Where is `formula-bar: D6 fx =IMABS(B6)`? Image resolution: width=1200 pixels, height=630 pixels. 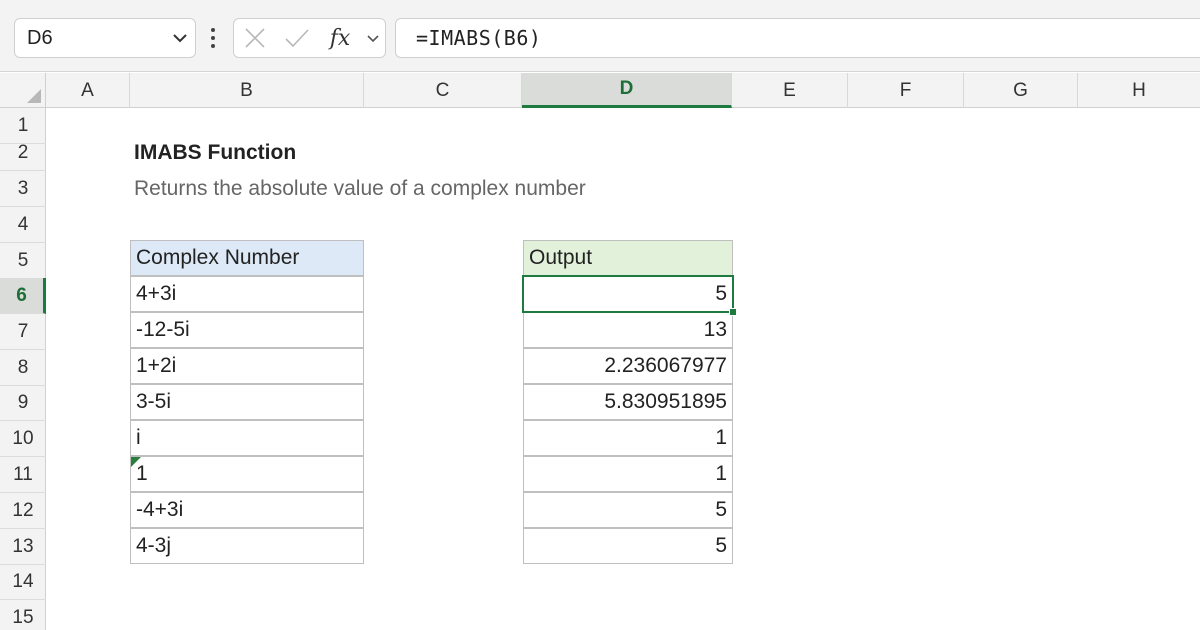 formula-bar: D6 fx =IMABS(B6) is located at coordinates (600, 36).